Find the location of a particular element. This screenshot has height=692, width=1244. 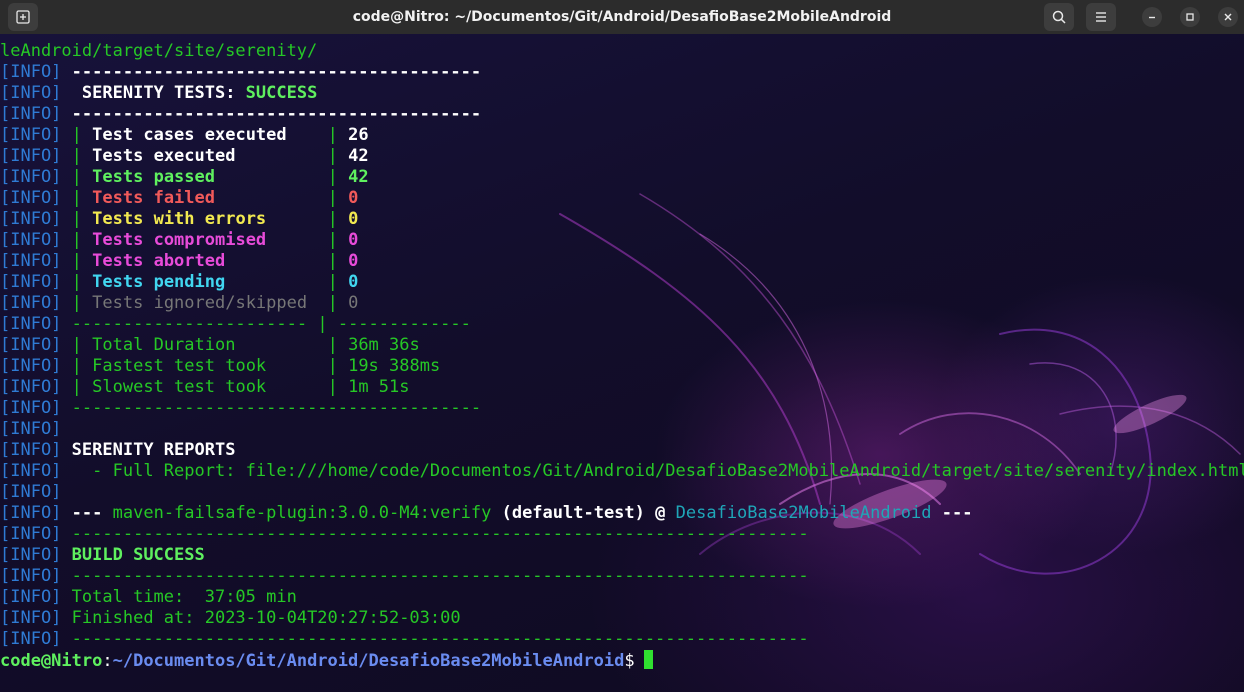

text-cursor is located at coordinates (648, 659).